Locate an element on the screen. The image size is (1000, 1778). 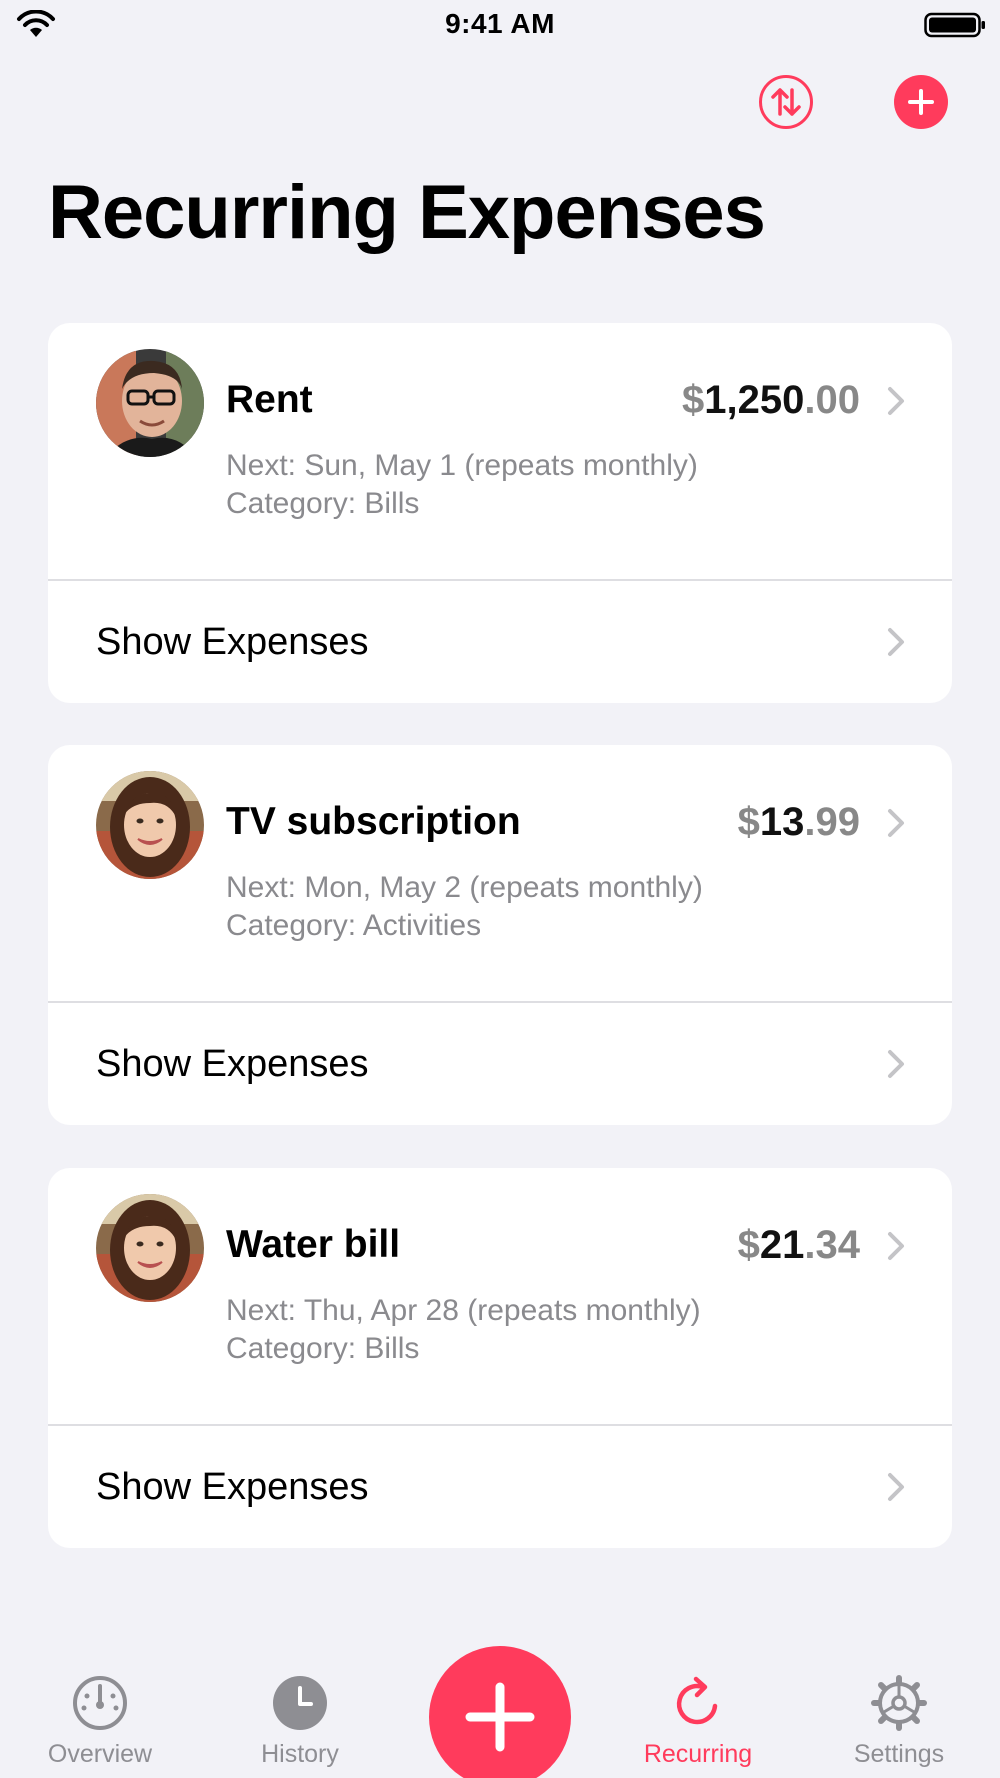
amount-cents: .34 is located at coordinates (832, 1245).